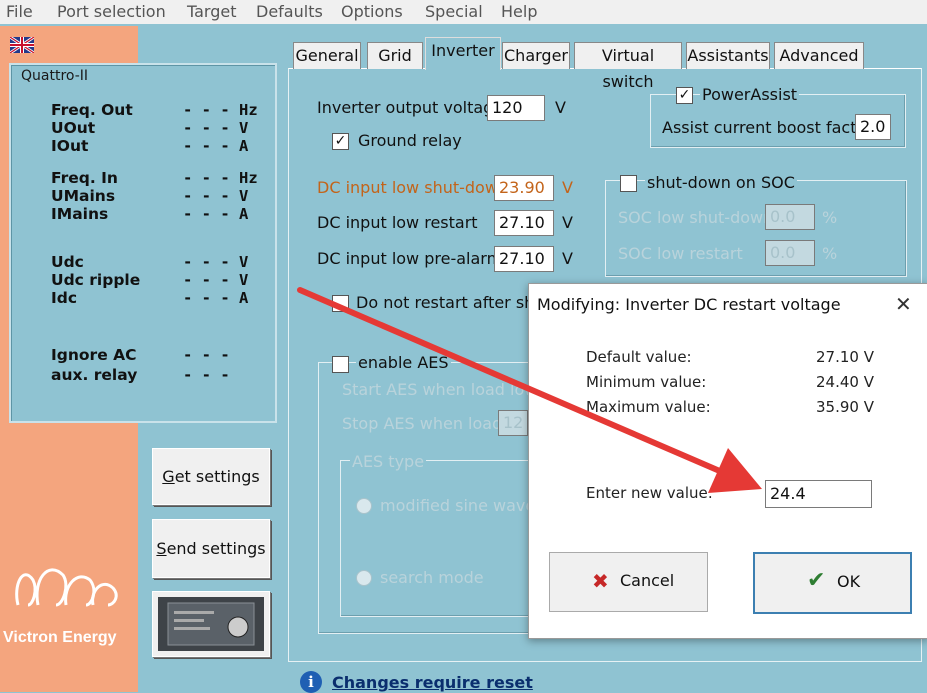 This screenshot has height=693, width=927. What do you see at coordinates (832, 583) in the screenshot?
I see `ok-button: ✔ OK` at bounding box center [832, 583].